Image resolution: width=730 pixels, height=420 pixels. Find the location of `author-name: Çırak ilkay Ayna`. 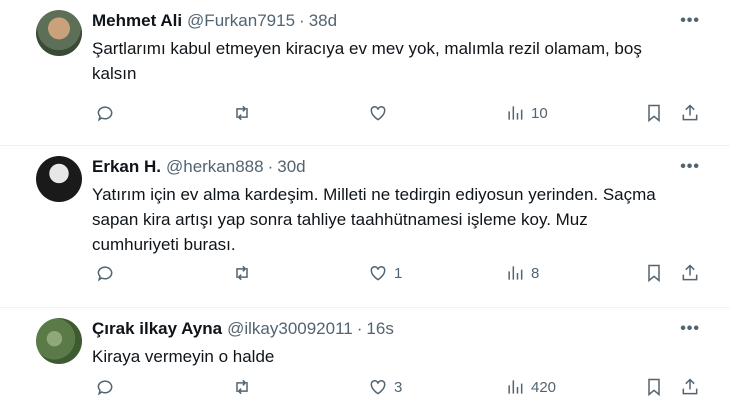

author-name: Çırak ilkay Ayna is located at coordinates (157, 329).